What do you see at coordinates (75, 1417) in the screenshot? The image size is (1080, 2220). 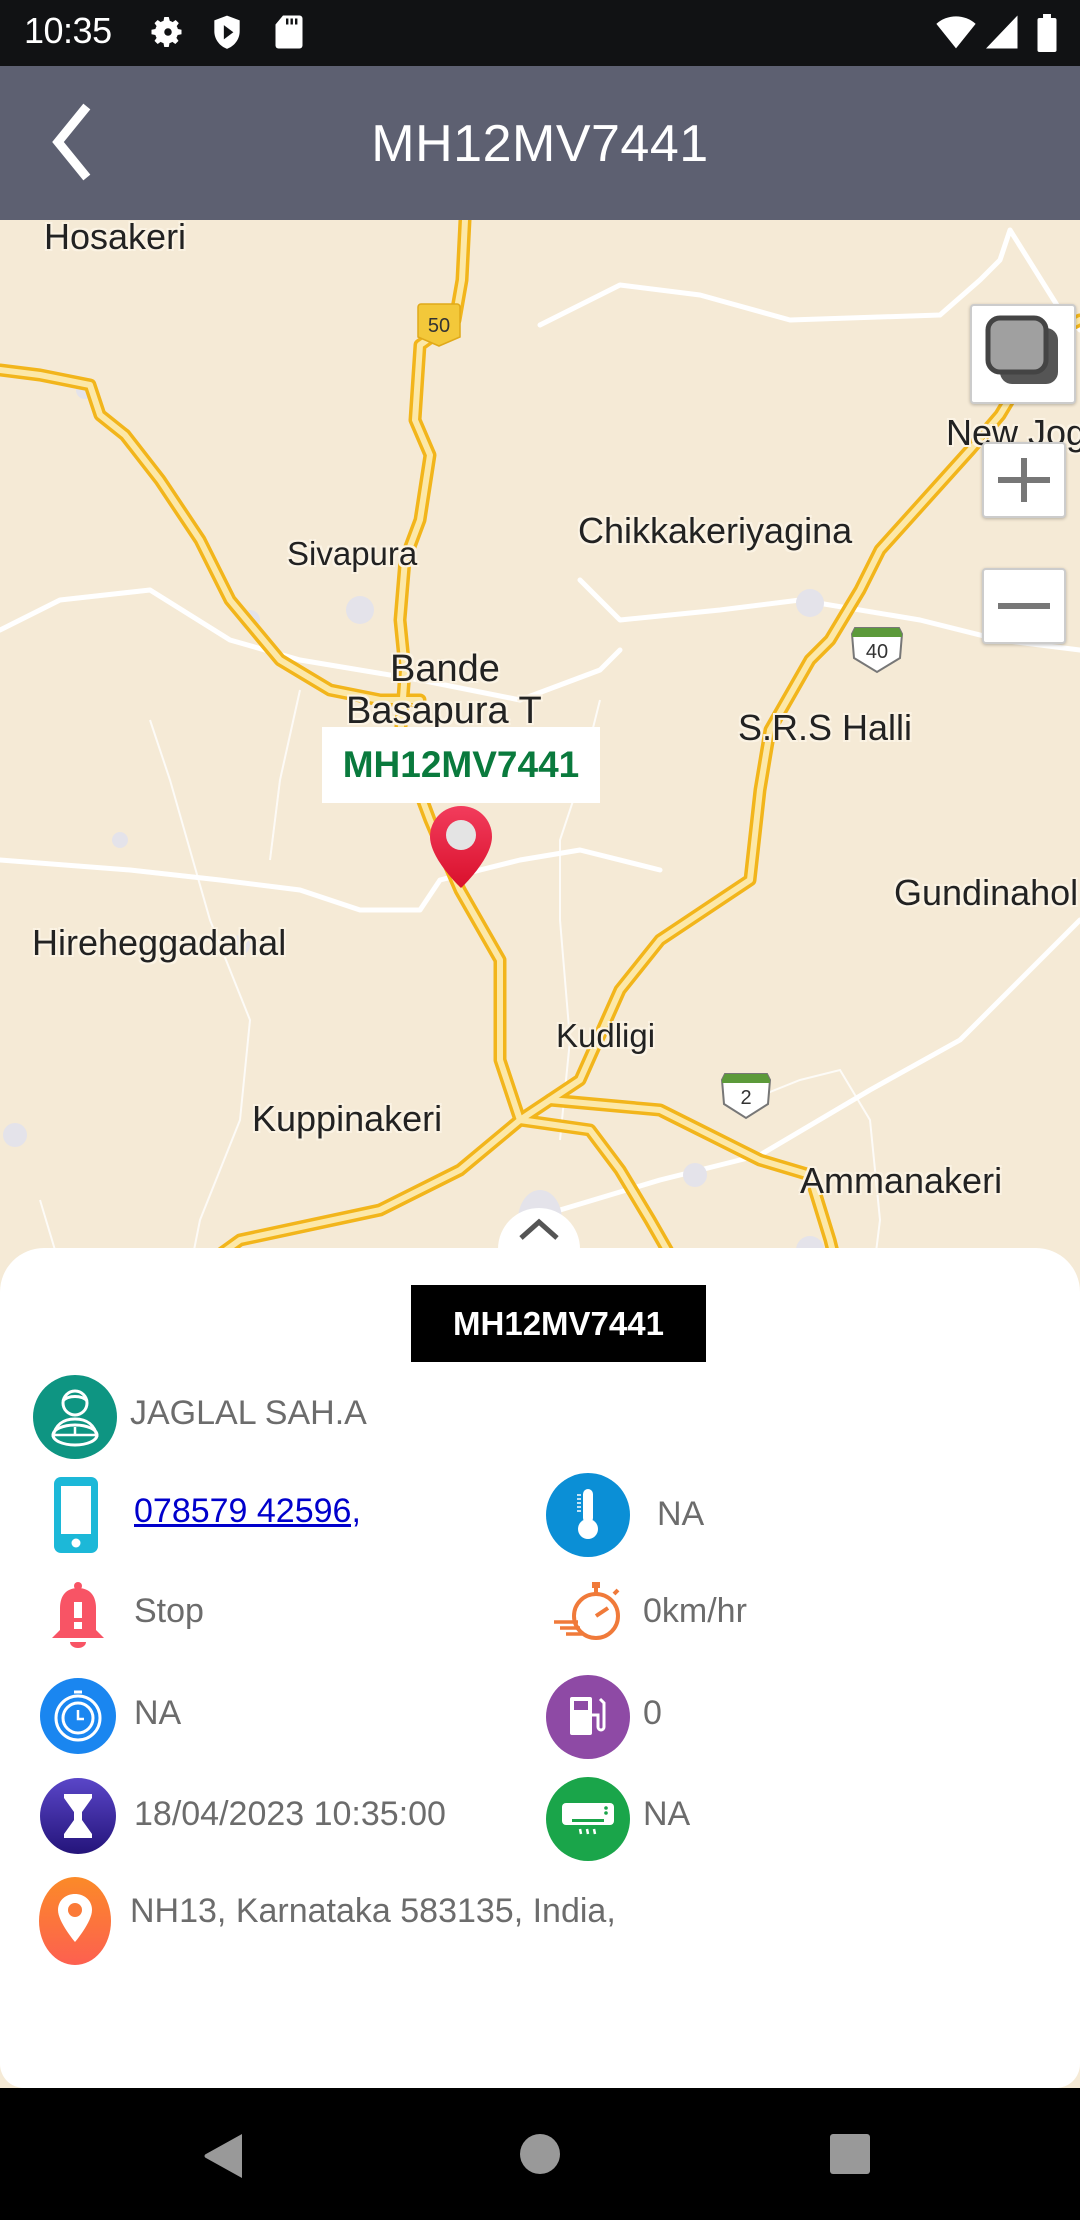 I see `driver-icon` at bounding box center [75, 1417].